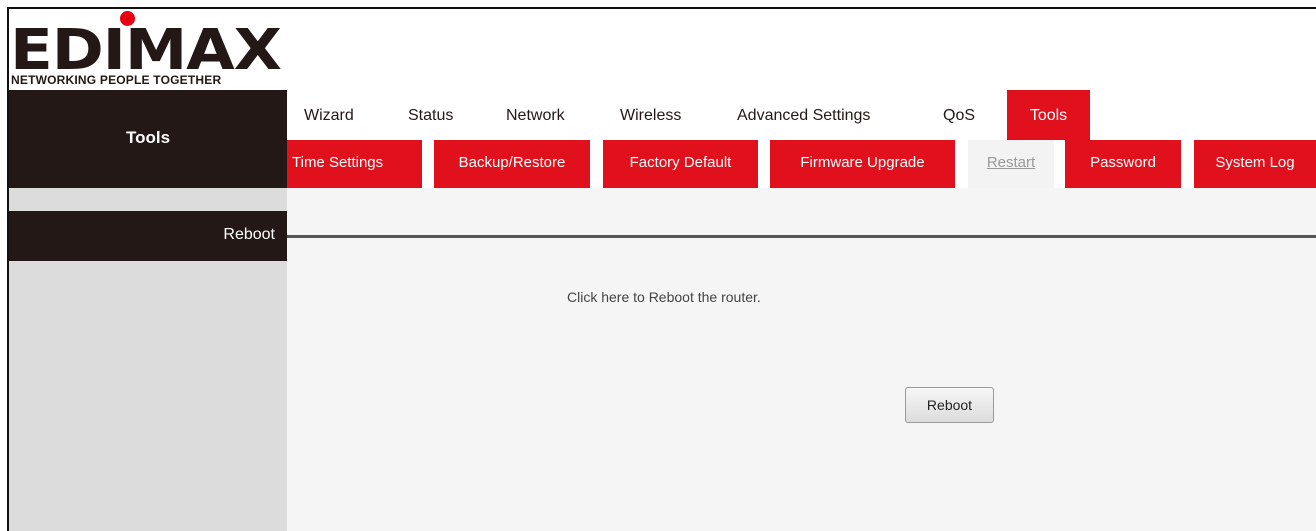 This screenshot has width=1316, height=531. Describe the element at coordinates (249, 234) in the screenshot. I see `sidebar-item-label: Reboot` at that location.